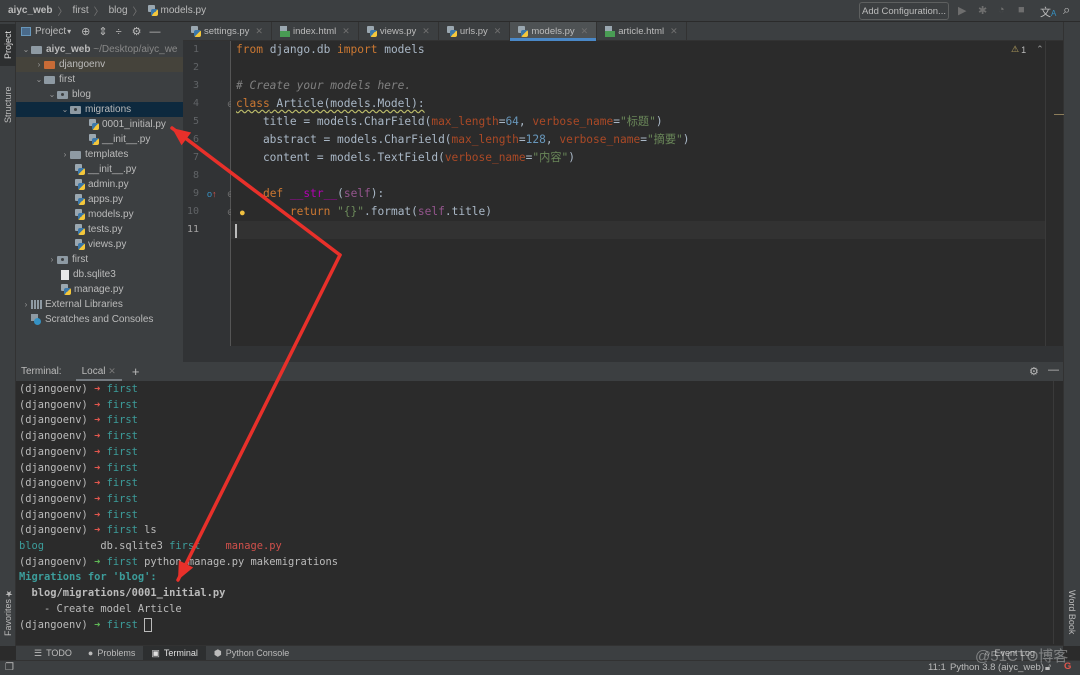 Image resolution: width=1080 pixels, height=675 pixels. Describe the element at coordinates (99, 139) in the screenshot. I see `tree-item-migrations-init: __init__.py` at that location.